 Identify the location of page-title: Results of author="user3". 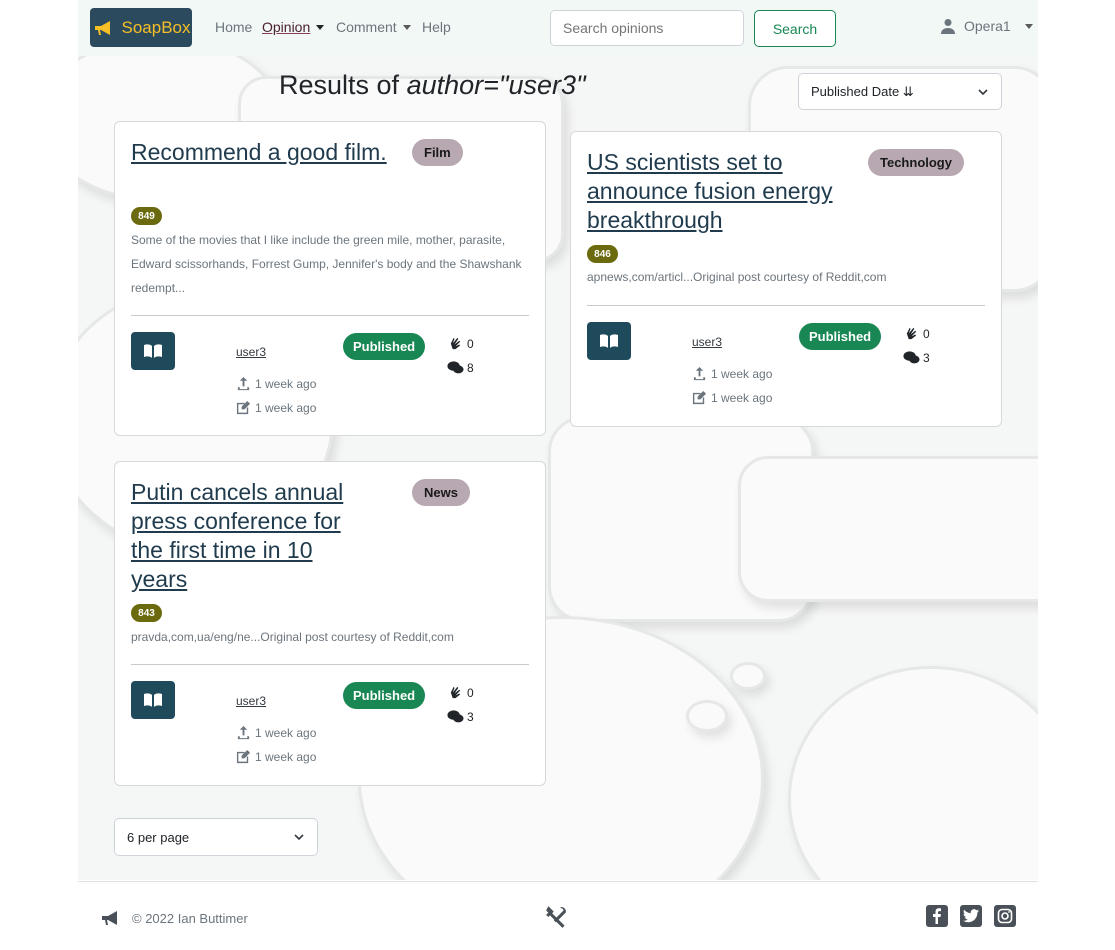
(432, 85).